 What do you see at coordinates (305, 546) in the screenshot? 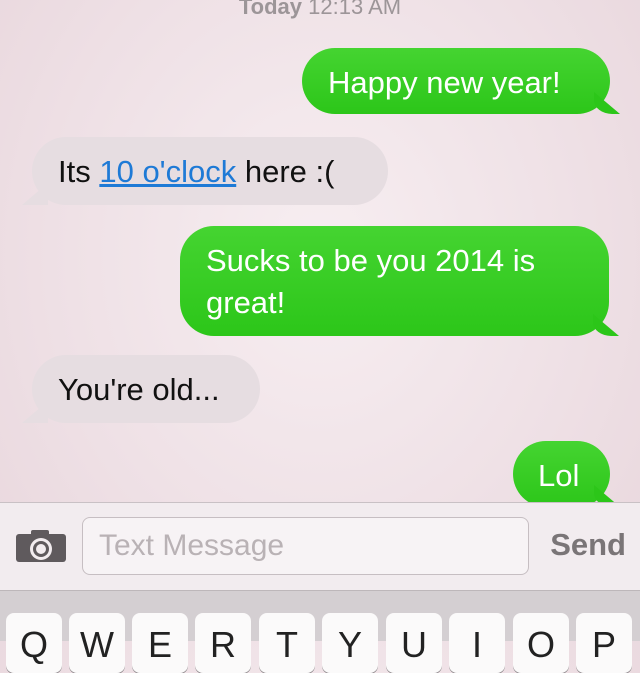
I see `text-message-input: Text Message` at bounding box center [305, 546].